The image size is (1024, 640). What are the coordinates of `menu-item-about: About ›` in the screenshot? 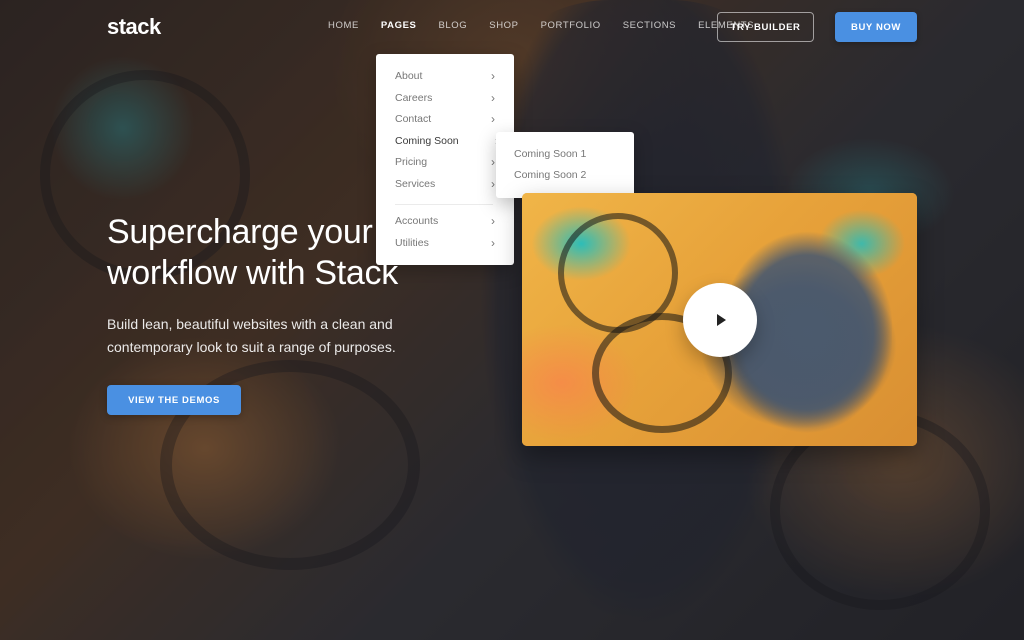 It's located at (445, 76).